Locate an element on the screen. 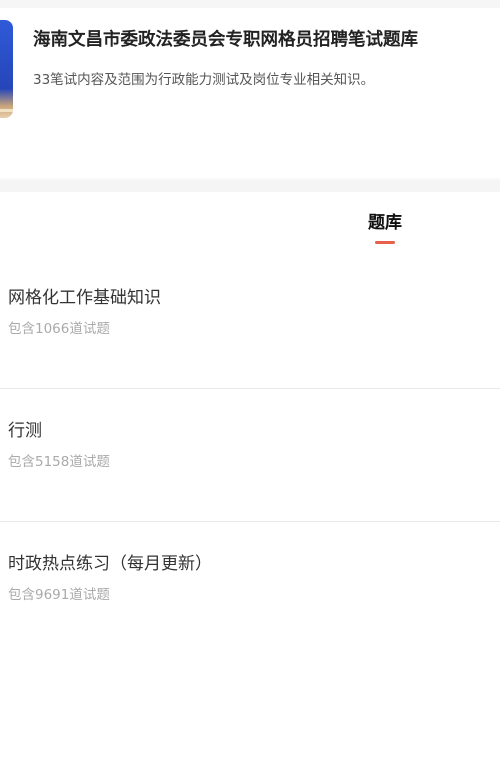  active-tab-indicator is located at coordinates (385, 242).